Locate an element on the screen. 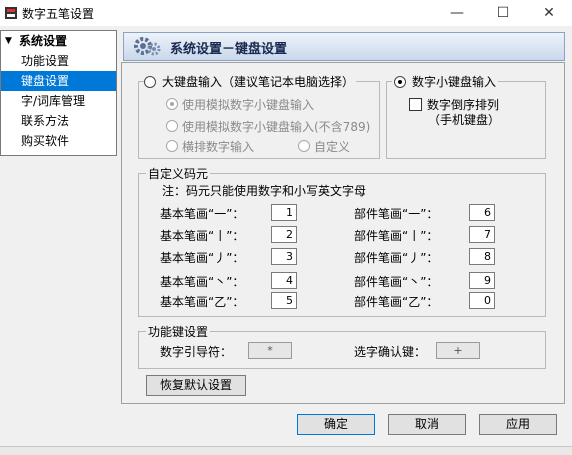 This screenshot has width=572, height=455. basic-stroke-2-label: 基本笔画“丨”： is located at coordinates (202, 236).